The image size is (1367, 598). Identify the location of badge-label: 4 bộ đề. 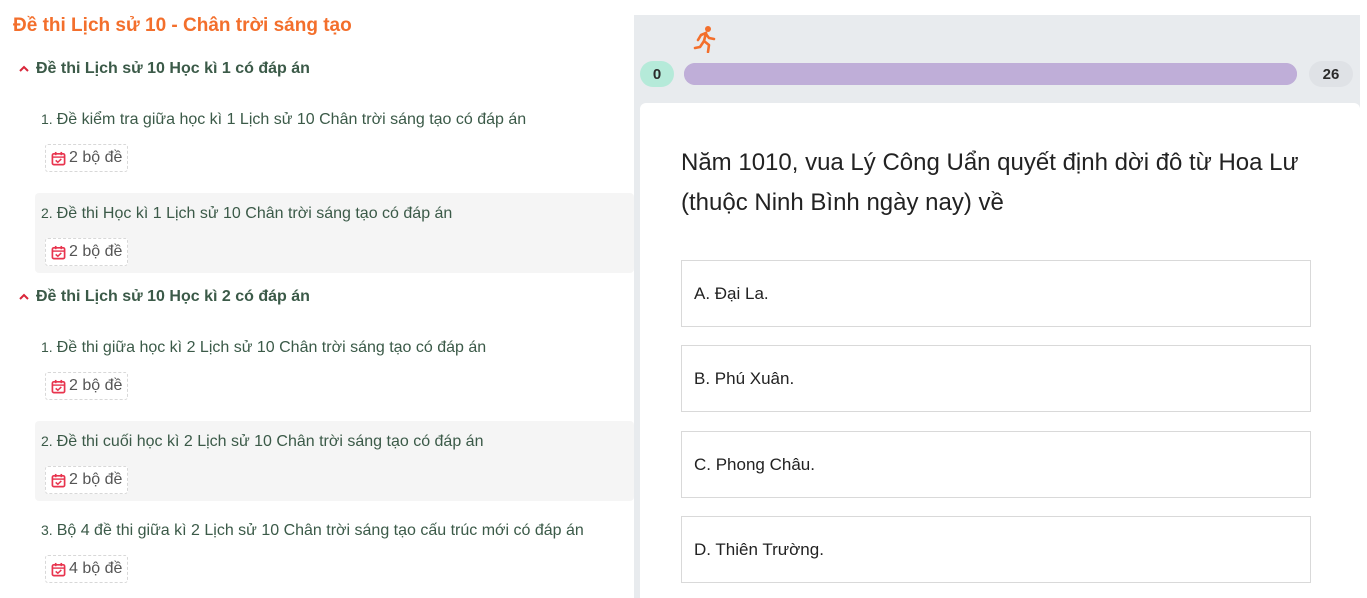
(96, 568).